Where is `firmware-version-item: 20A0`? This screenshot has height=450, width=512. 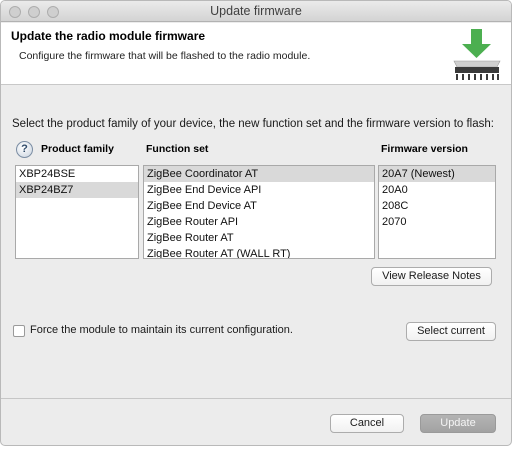 firmware-version-item: 20A0 is located at coordinates (437, 190).